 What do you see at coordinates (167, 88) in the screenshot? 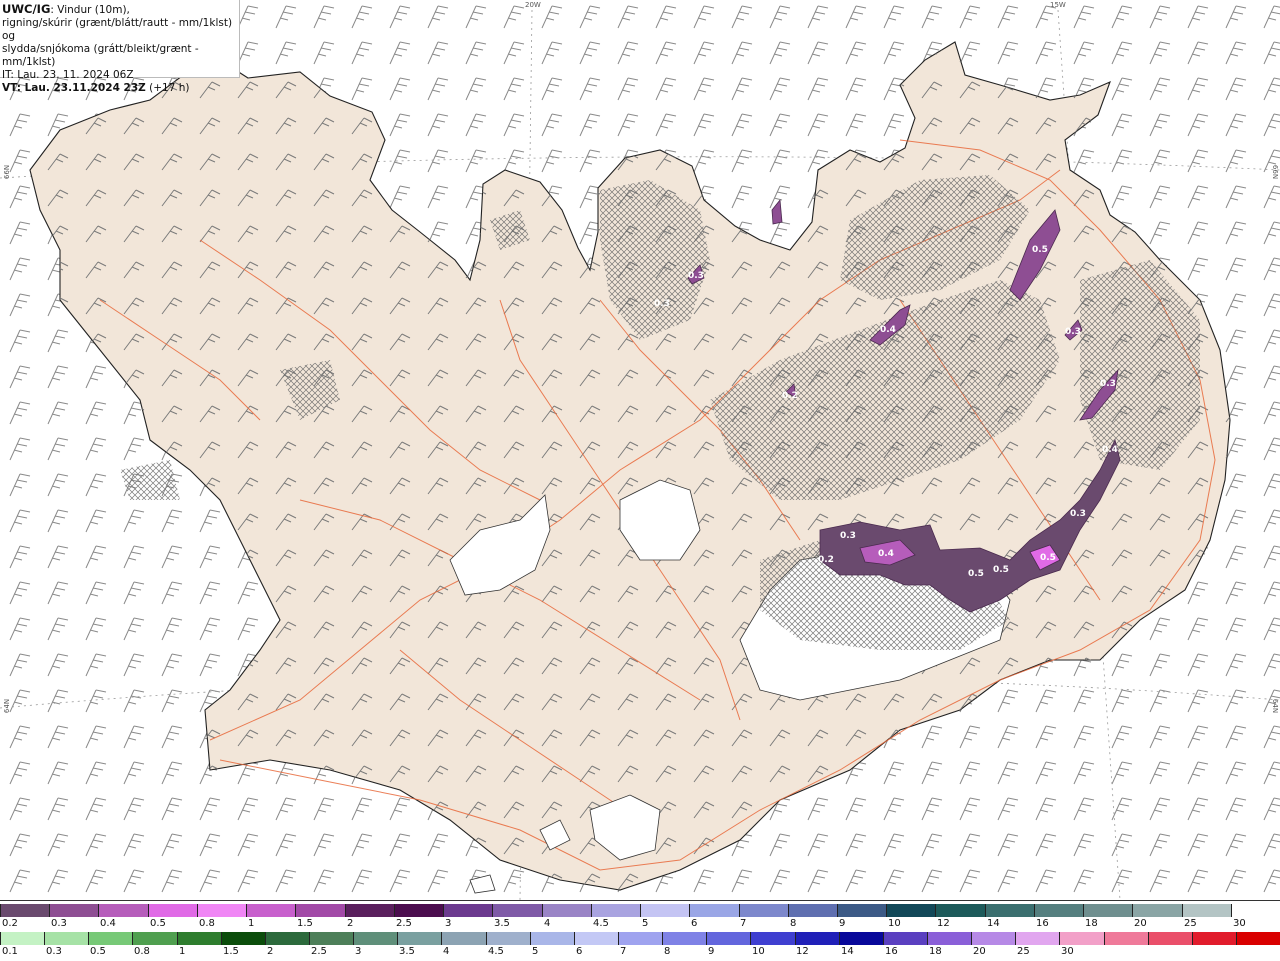
I see `forecast-offset: (+17 h)` at bounding box center [167, 88].